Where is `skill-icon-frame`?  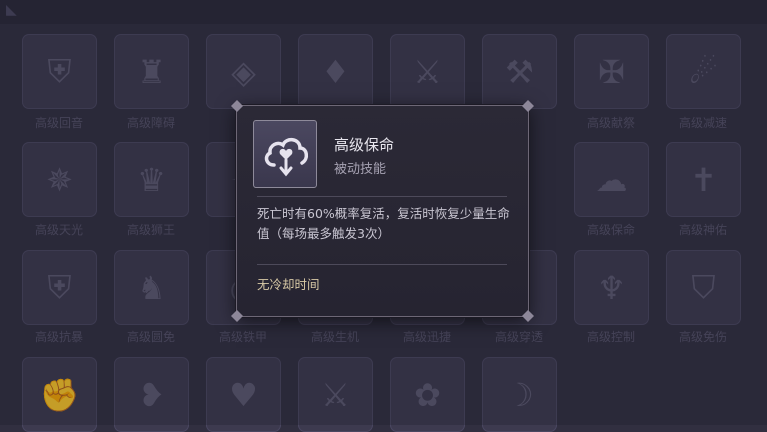
skill-icon-frame is located at coordinates (285, 154).